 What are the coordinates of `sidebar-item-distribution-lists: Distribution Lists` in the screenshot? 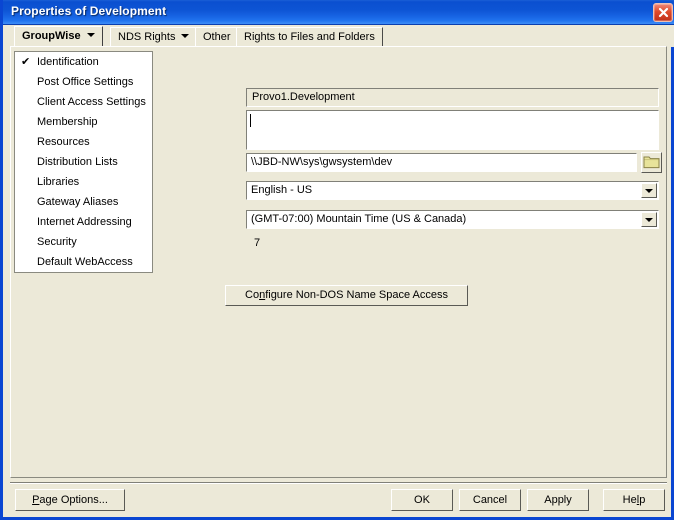 It's located at (83, 162).